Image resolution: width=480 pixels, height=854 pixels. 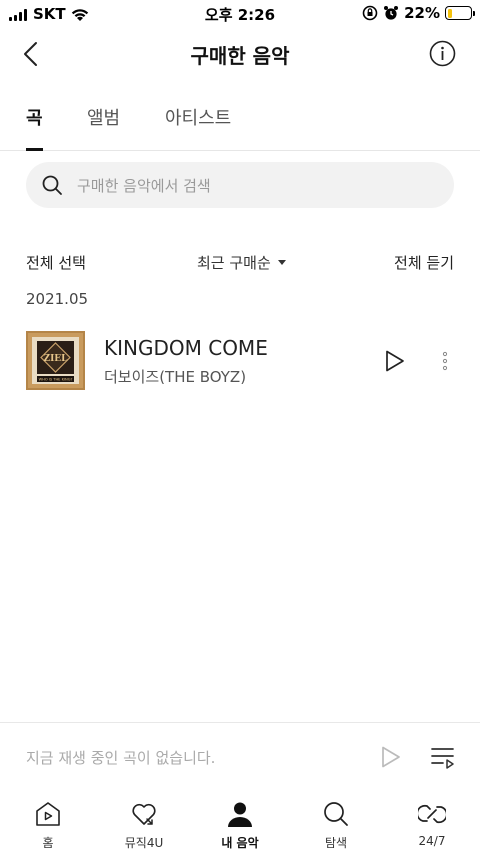 I want to click on tab-artists: 아티스트, so click(x=198, y=117).